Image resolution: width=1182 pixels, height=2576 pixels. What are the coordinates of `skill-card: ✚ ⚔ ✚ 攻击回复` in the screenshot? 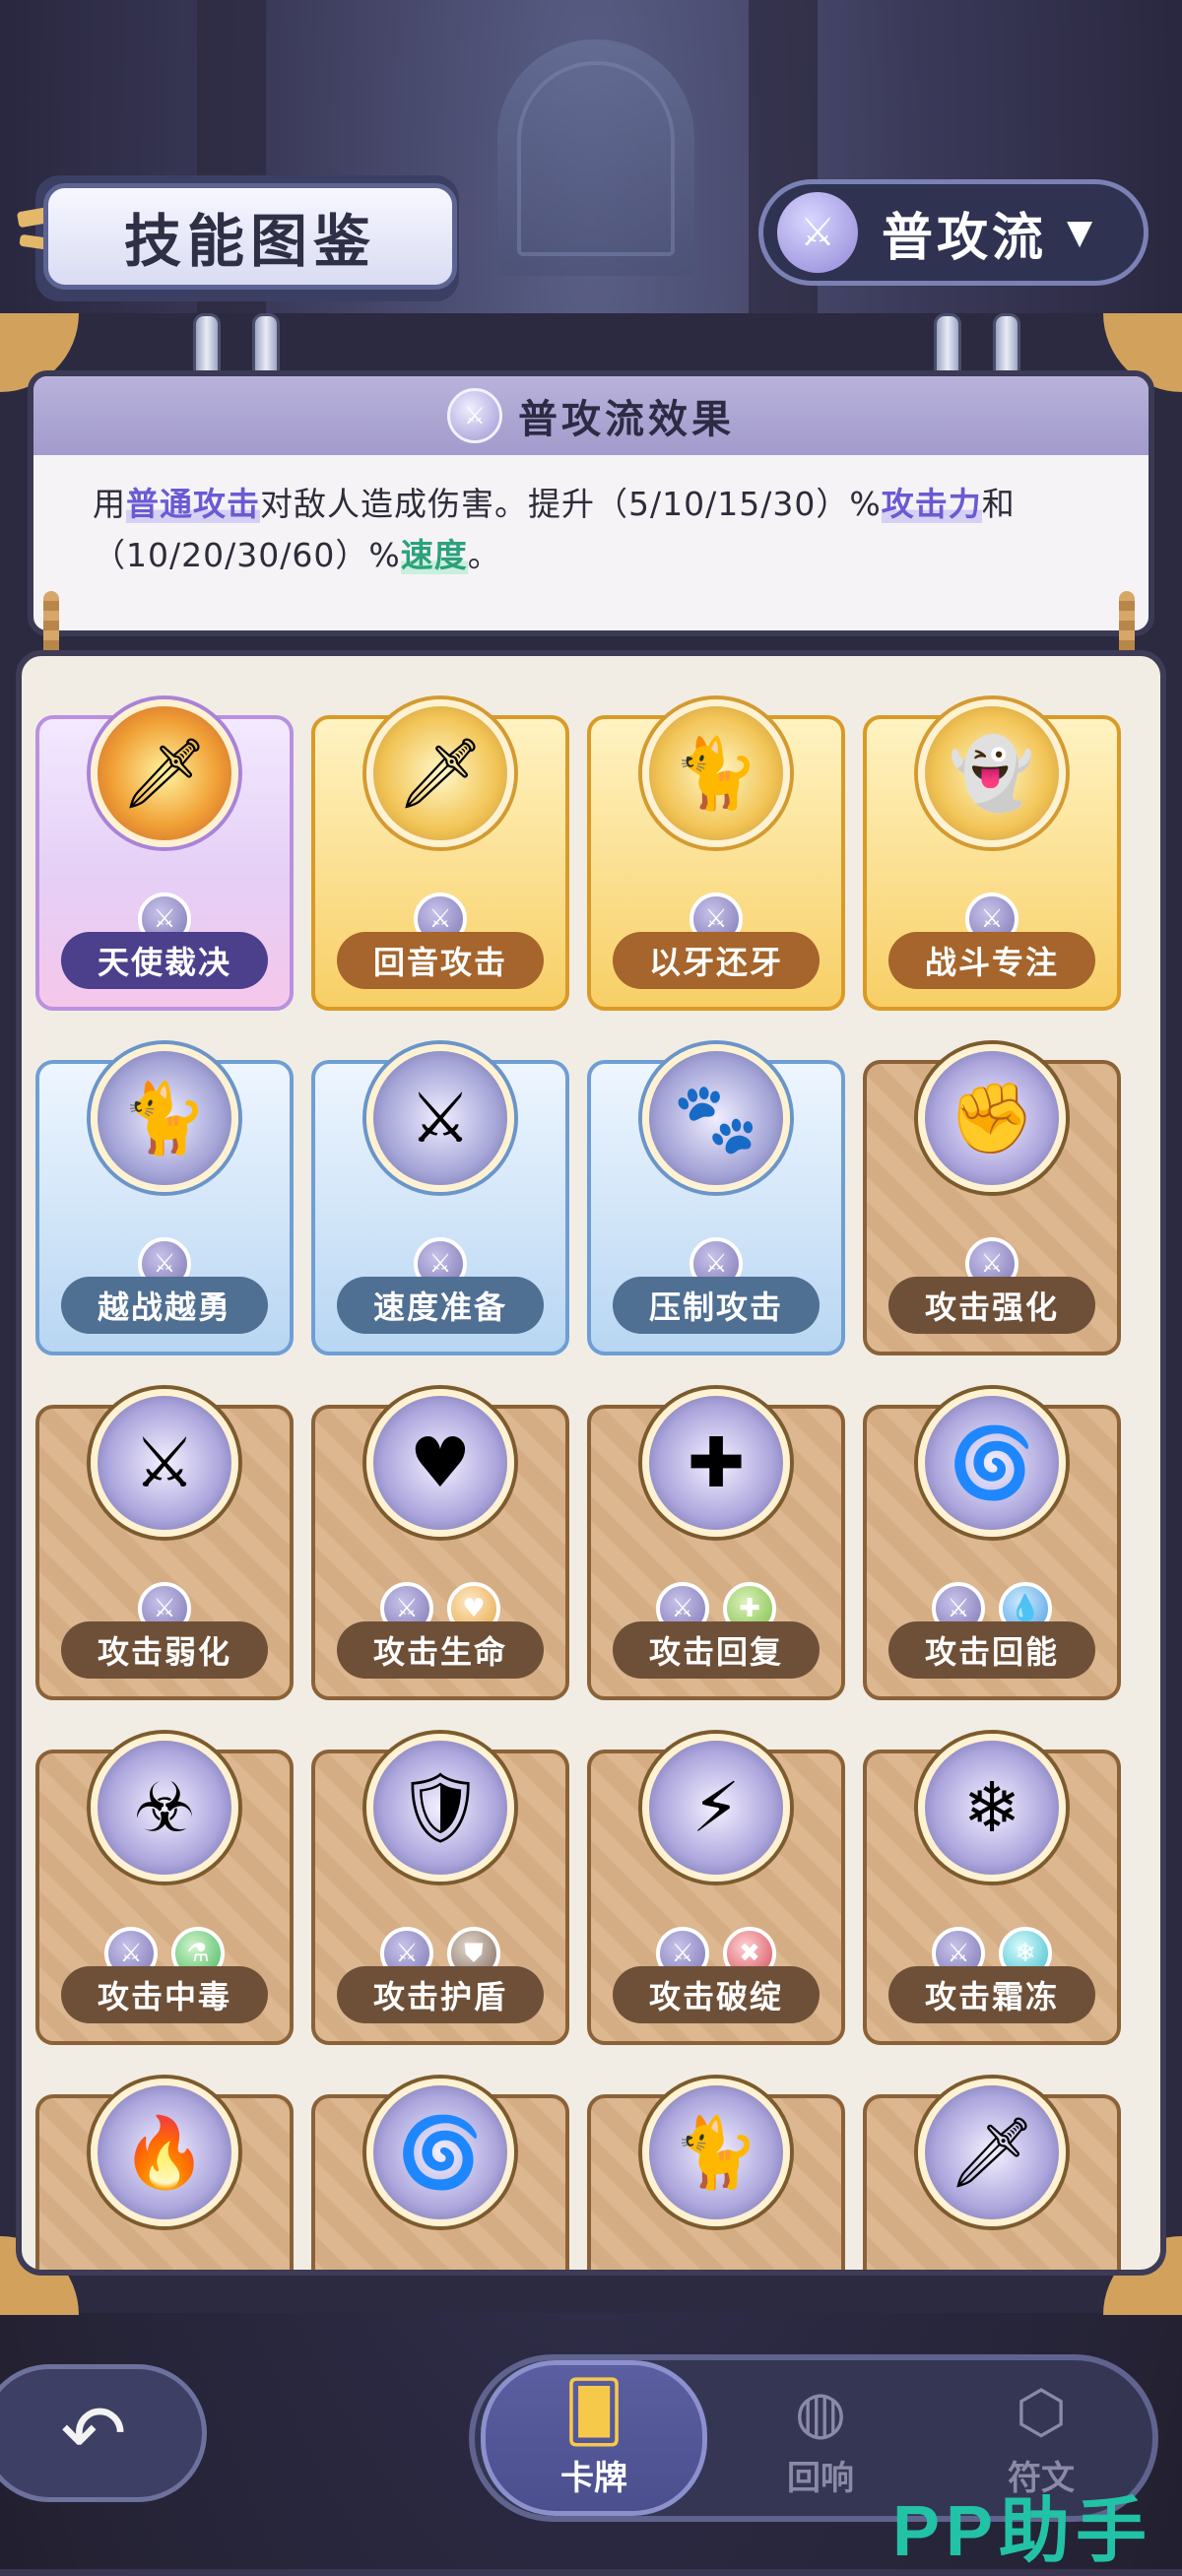 It's located at (716, 1545).